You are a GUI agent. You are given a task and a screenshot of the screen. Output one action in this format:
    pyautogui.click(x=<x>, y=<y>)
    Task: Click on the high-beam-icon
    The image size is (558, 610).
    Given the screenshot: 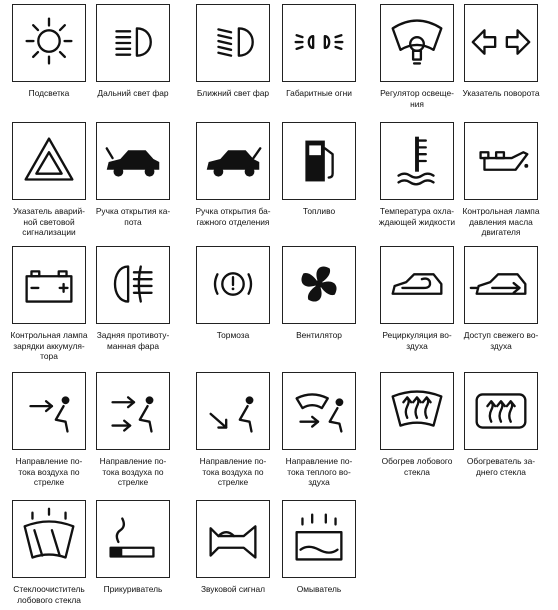 What is the action you would take?
    pyautogui.click(x=133, y=43)
    